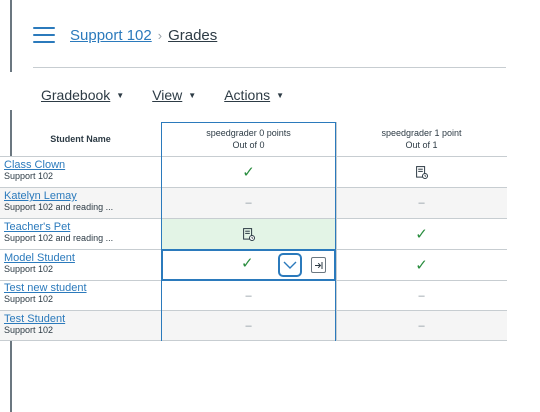 This screenshot has height=412, width=540. I want to click on breadcrumb: Support 102 › Grades, so click(125, 35).